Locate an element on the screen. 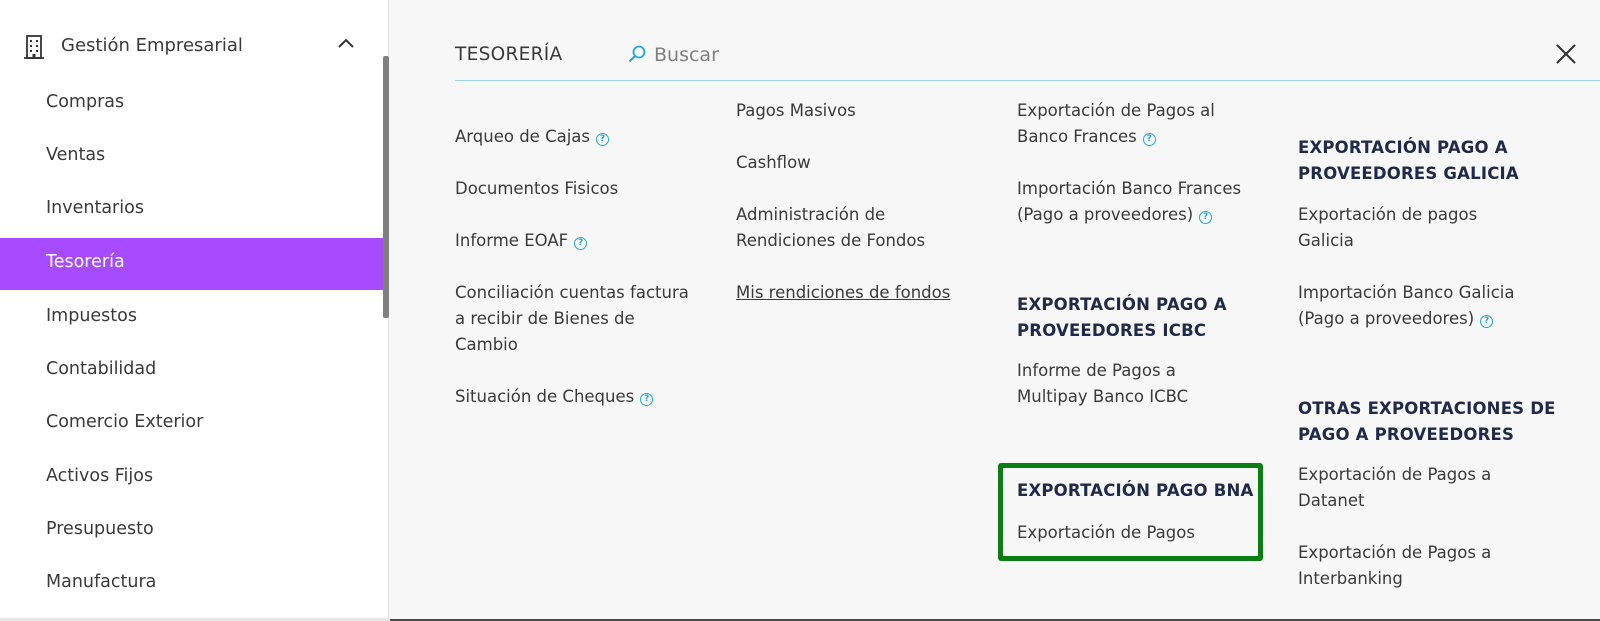 The width and height of the screenshot is (1600, 621). link-line: Informe de Pagos a is located at coordinates (1096, 370).